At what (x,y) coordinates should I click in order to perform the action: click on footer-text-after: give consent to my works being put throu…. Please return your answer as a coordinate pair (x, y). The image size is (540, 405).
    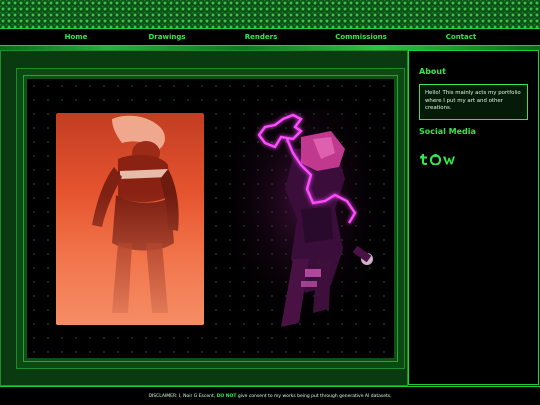
    Looking at the image, I should click on (314, 396).